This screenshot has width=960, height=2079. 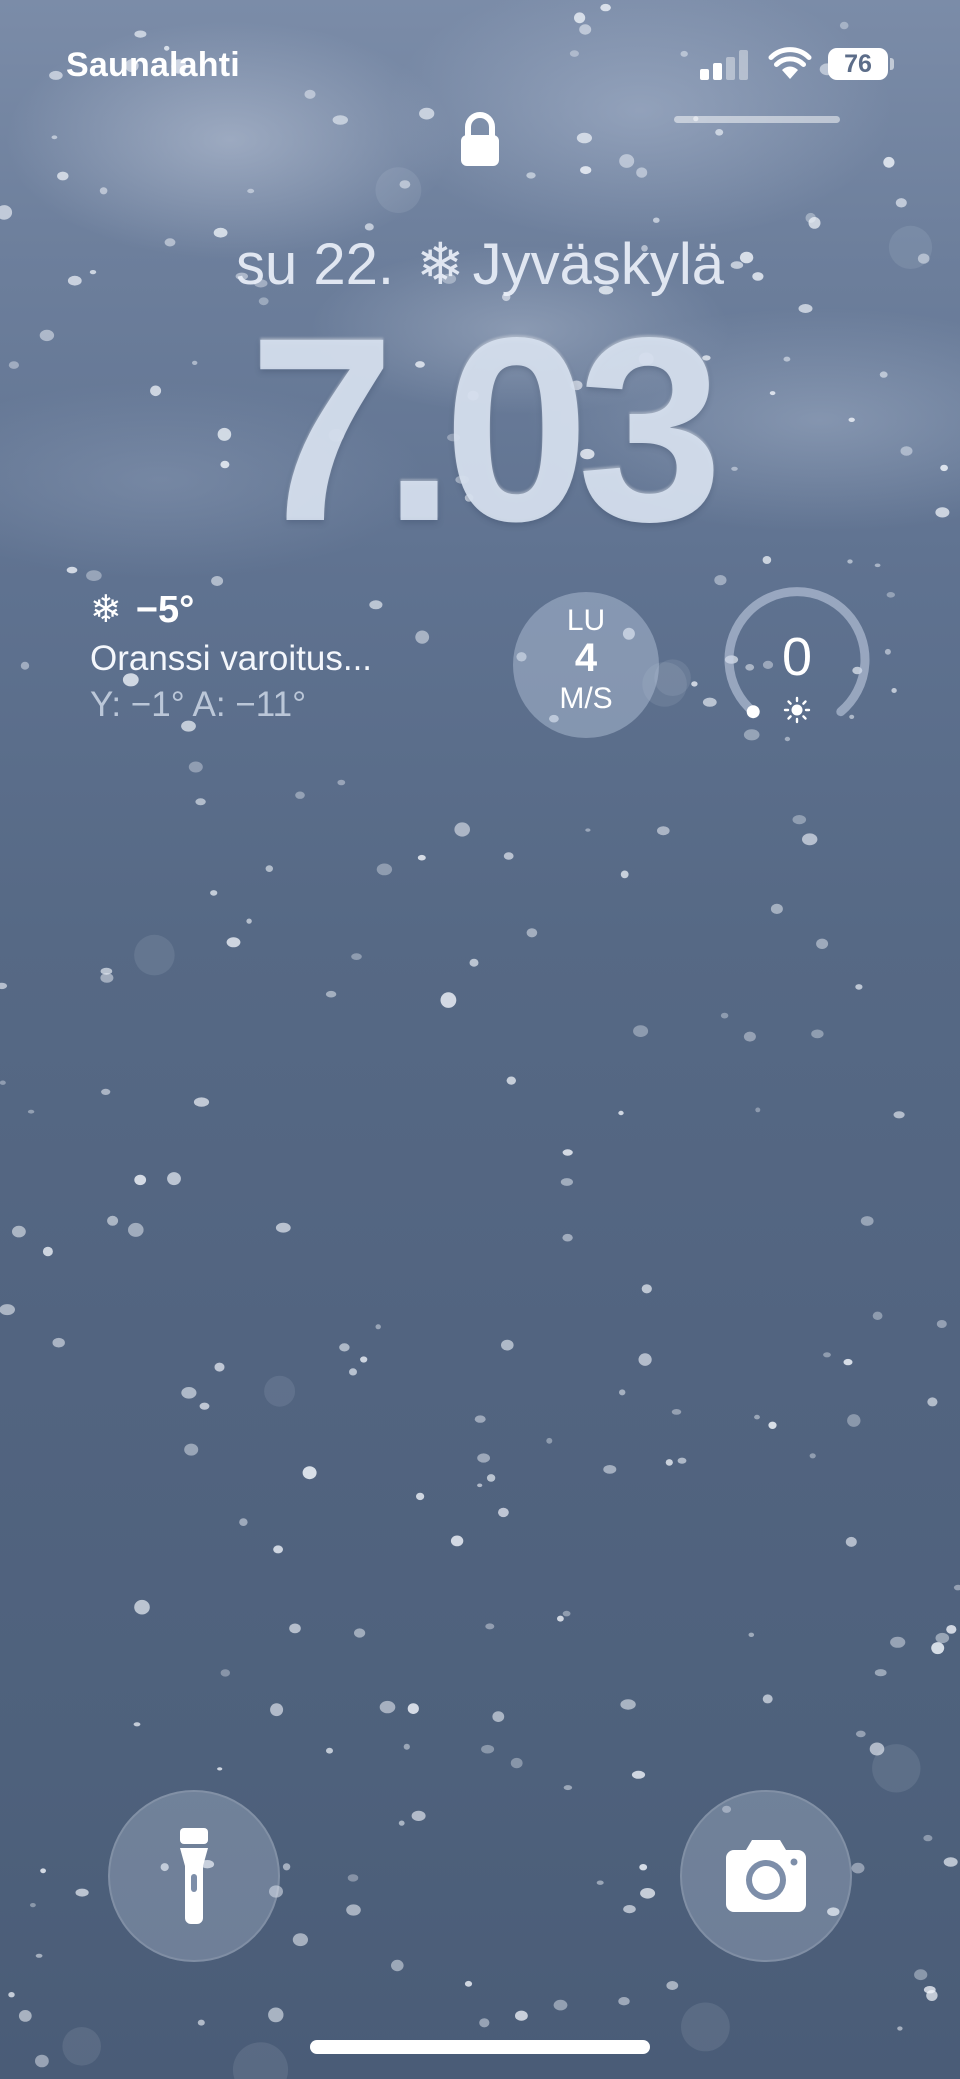 I want to click on battery-icon: 76, so click(x=858, y=64).